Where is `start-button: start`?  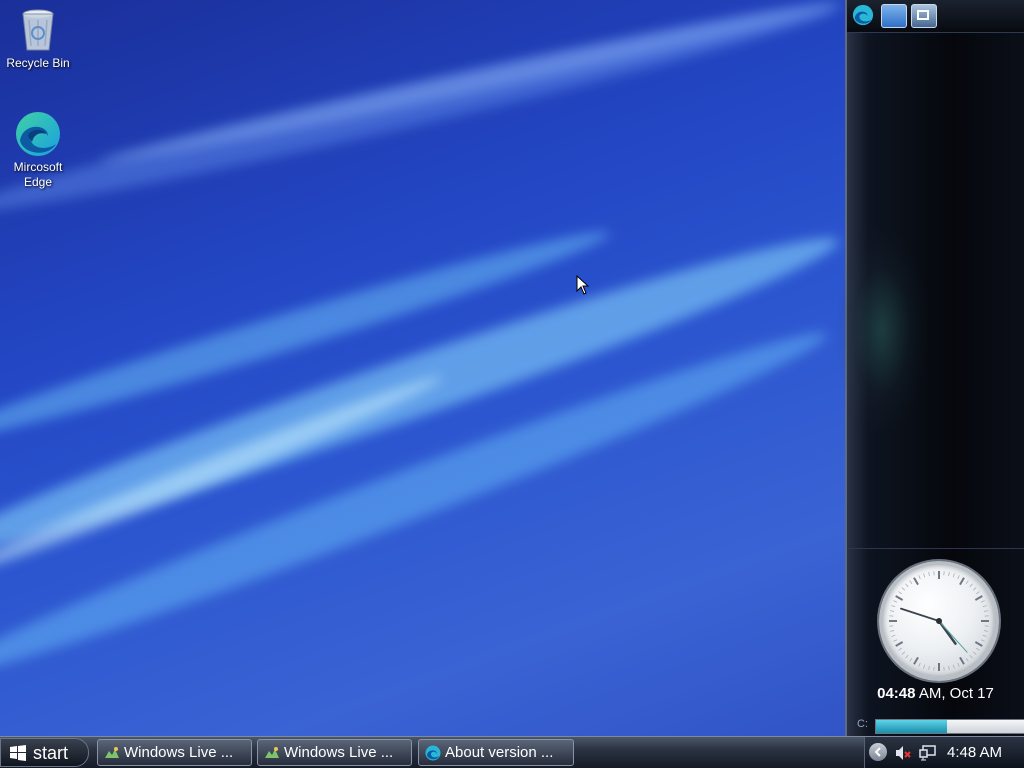 start-button: start is located at coordinates (44, 752).